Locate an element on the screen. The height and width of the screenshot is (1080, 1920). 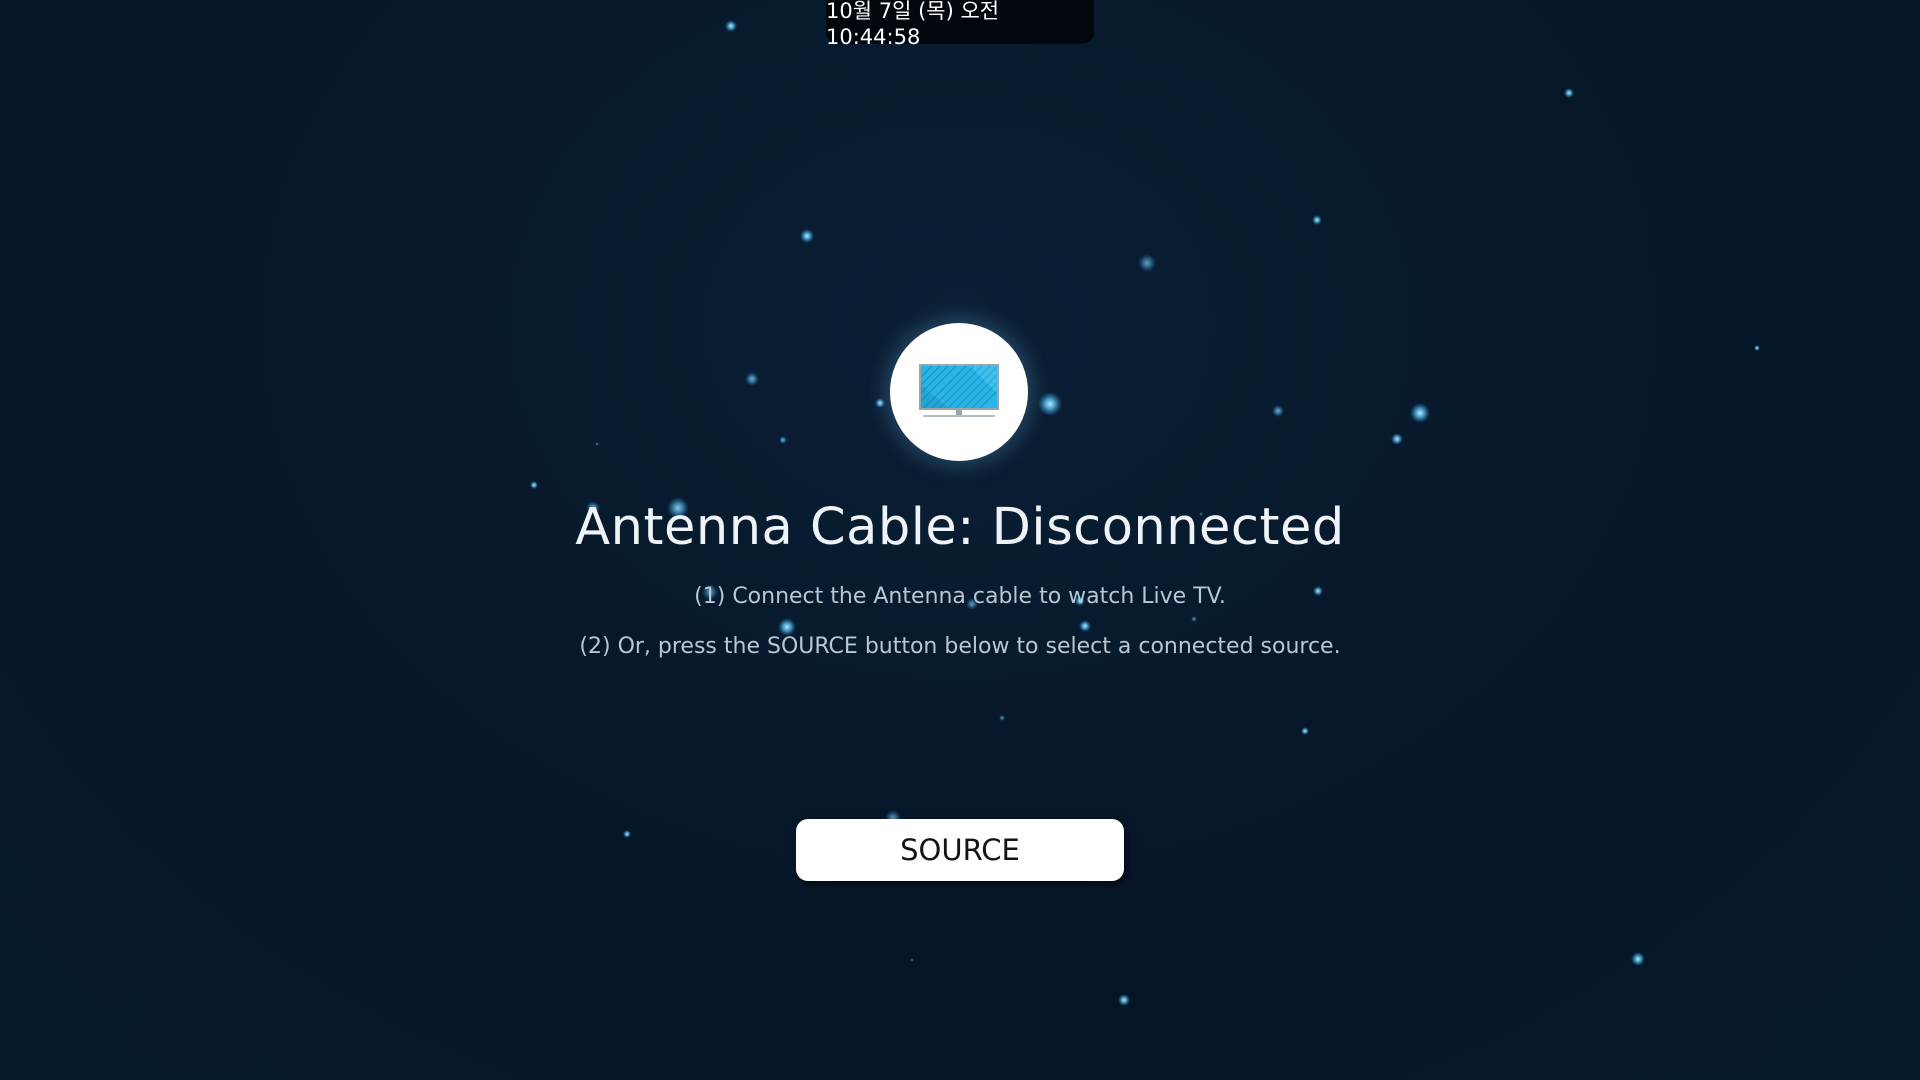
tv-monitor-icon is located at coordinates (959, 390).